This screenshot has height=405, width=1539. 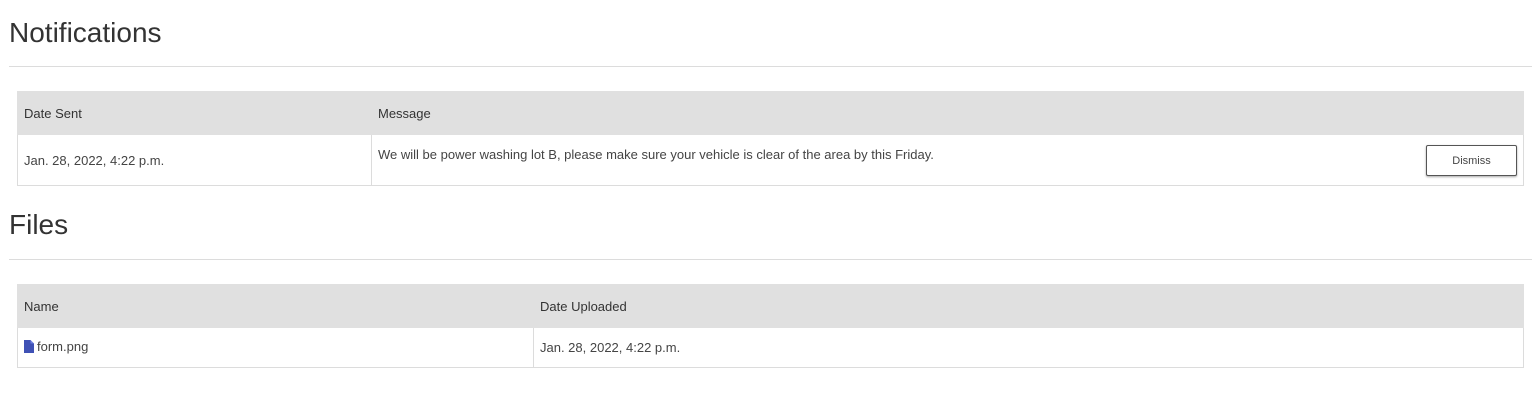 I want to click on column-header-message: Message, so click(x=947, y=113).